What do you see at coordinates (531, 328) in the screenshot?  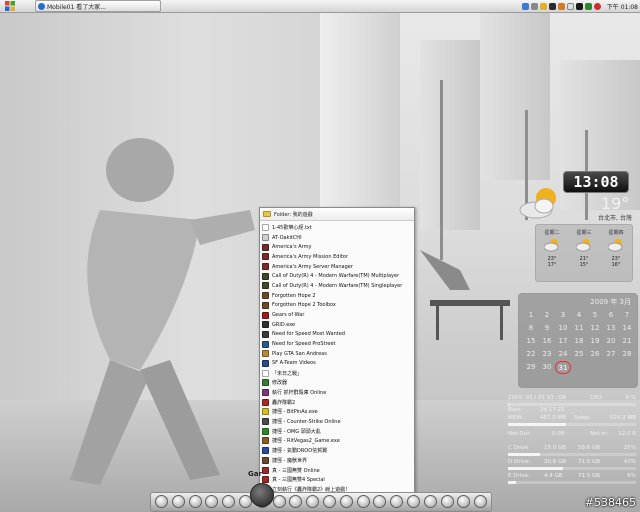 I see `calendar-day: 8` at bounding box center [531, 328].